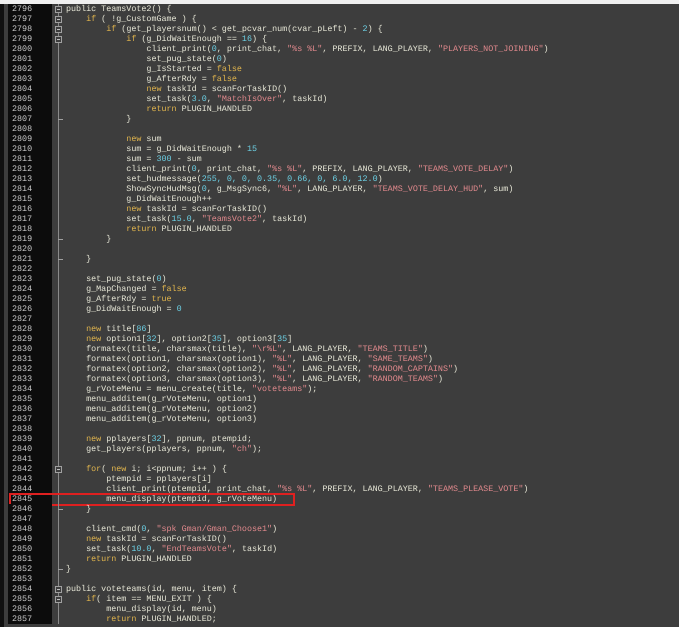 The width and height of the screenshot is (679, 627). What do you see at coordinates (259, 359) in the screenshot?
I see `code-line: formatex(option1, charsmax(option1), "%L", LANG_PLAYER, "SAME_TEAMS")` at bounding box center [259, 359].